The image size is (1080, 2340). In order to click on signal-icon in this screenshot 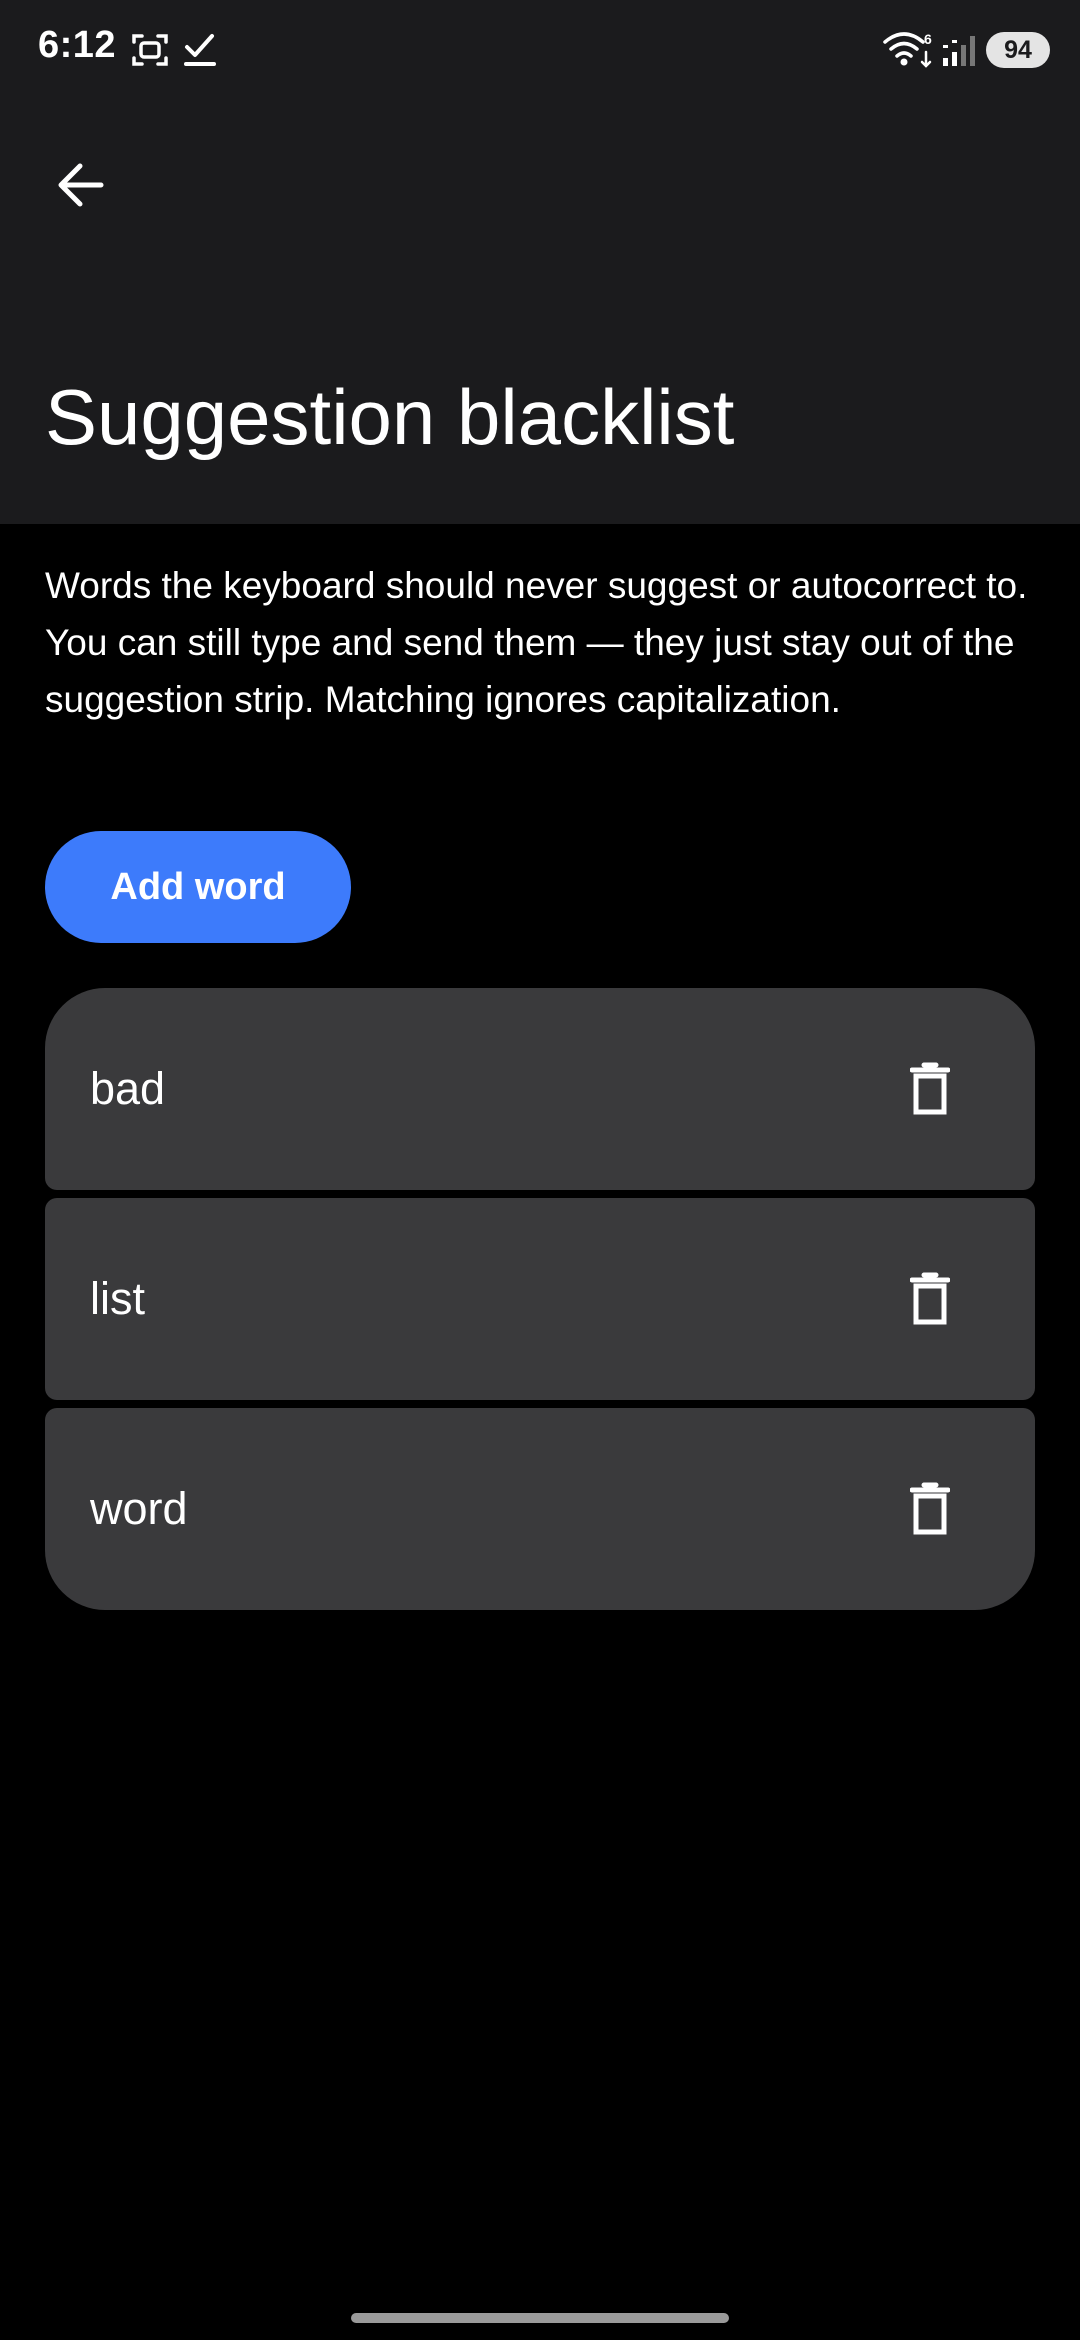, I will do `click(960, 50)`.